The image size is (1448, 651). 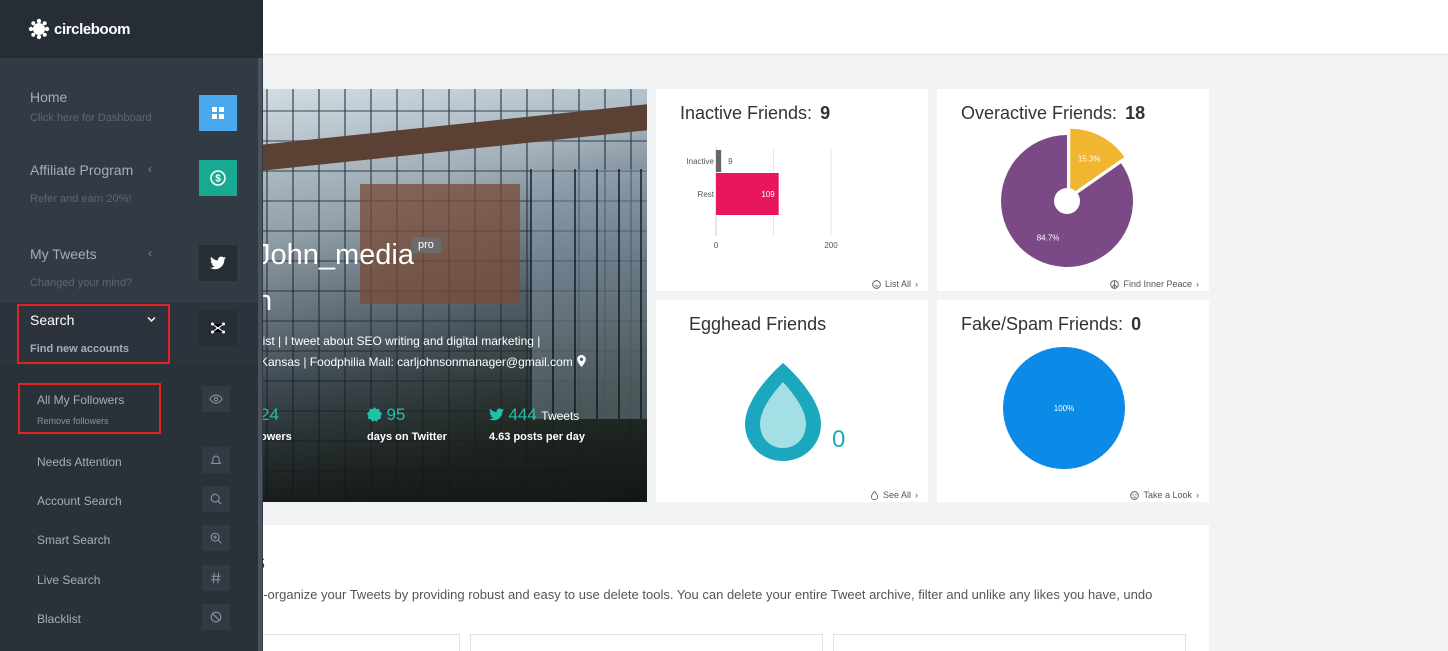 I want to click on network-icon, so click(x=218, y=328).